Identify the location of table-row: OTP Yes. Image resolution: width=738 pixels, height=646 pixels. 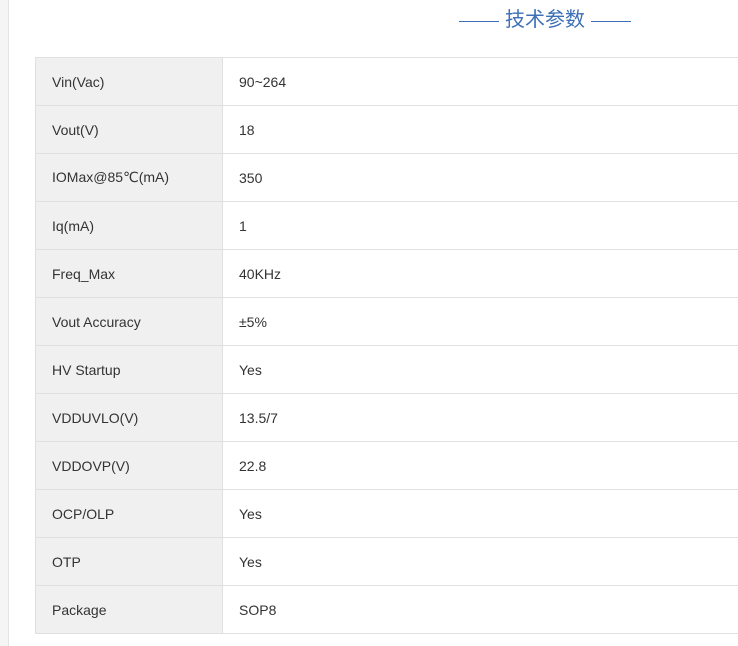
(386, 561).